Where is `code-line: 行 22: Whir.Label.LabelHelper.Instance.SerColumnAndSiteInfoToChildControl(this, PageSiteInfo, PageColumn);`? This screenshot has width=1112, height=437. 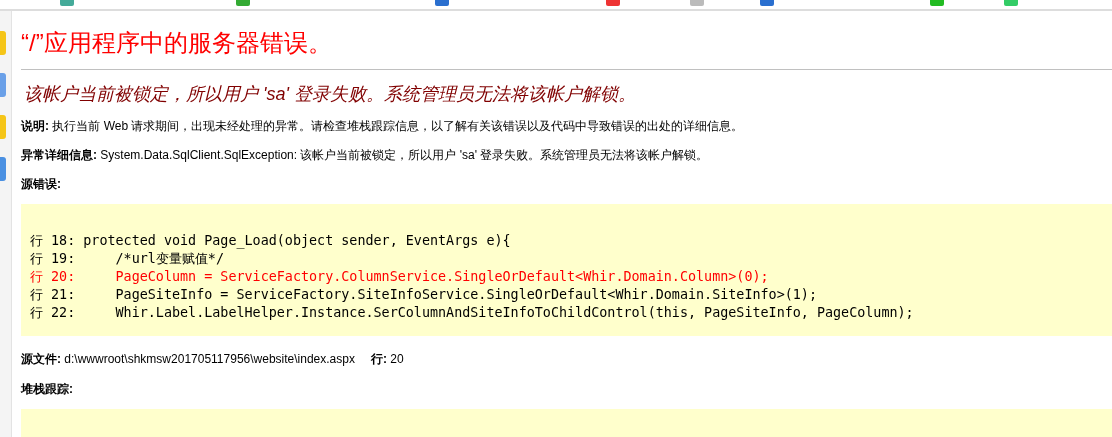
code-line: 行 22: Whir.Label.LabelHelper.Instance.SerColumnAndSiteInfoToChildControl(this, PageSiteInfo, PageColumn); is located at coordinates (472, 313).